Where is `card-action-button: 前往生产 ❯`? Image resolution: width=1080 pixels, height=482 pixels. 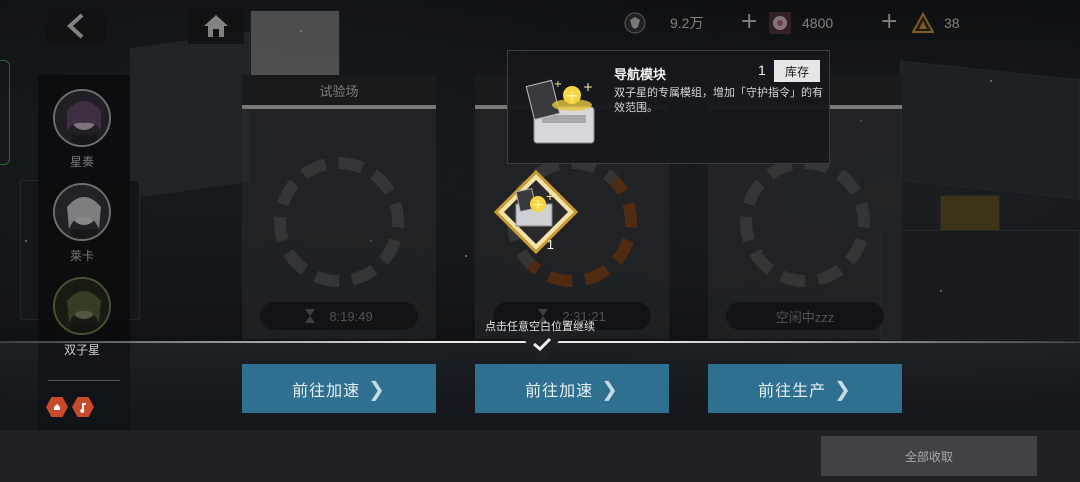 card-action-button: 前往生产 ❯ is located at coordinates (805, 388).